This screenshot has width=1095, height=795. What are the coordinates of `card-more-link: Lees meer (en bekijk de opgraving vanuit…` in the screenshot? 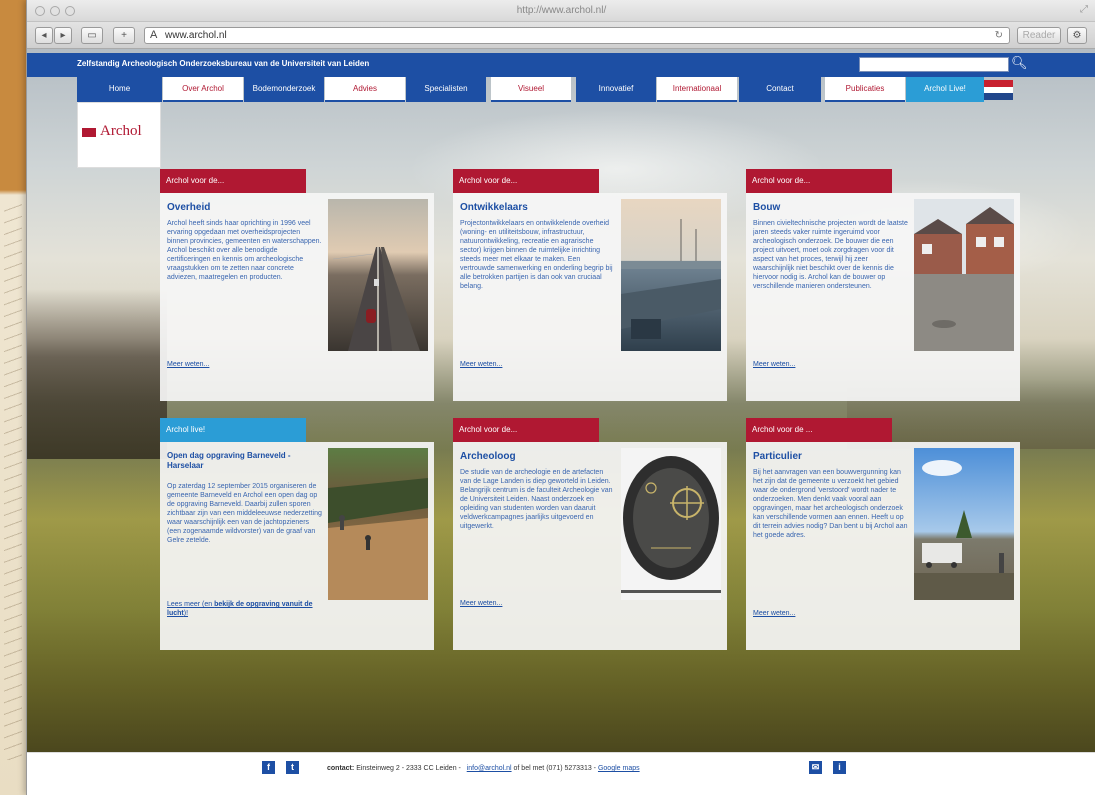 It's located at (242, 609).